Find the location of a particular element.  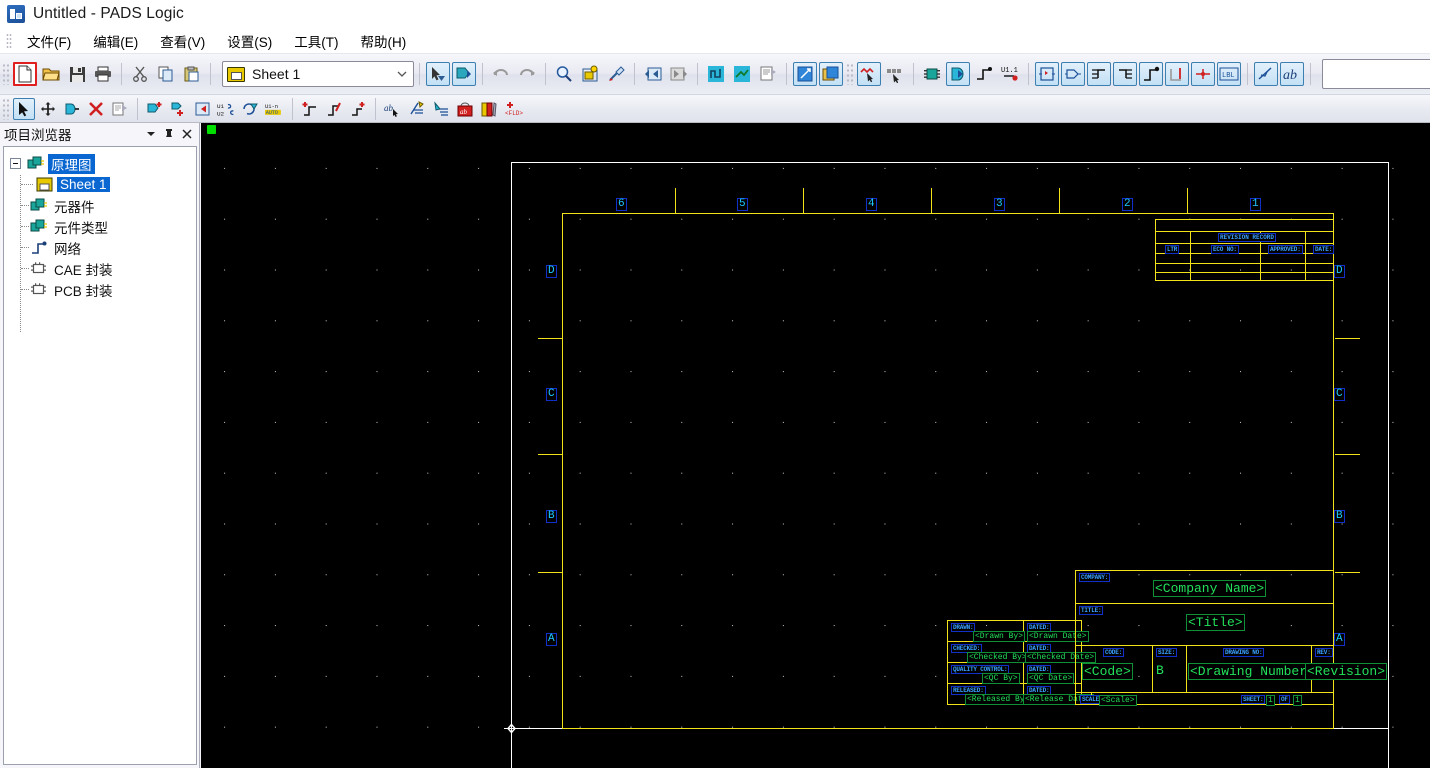

floppy-save-button is located at coordinates (77, 74).